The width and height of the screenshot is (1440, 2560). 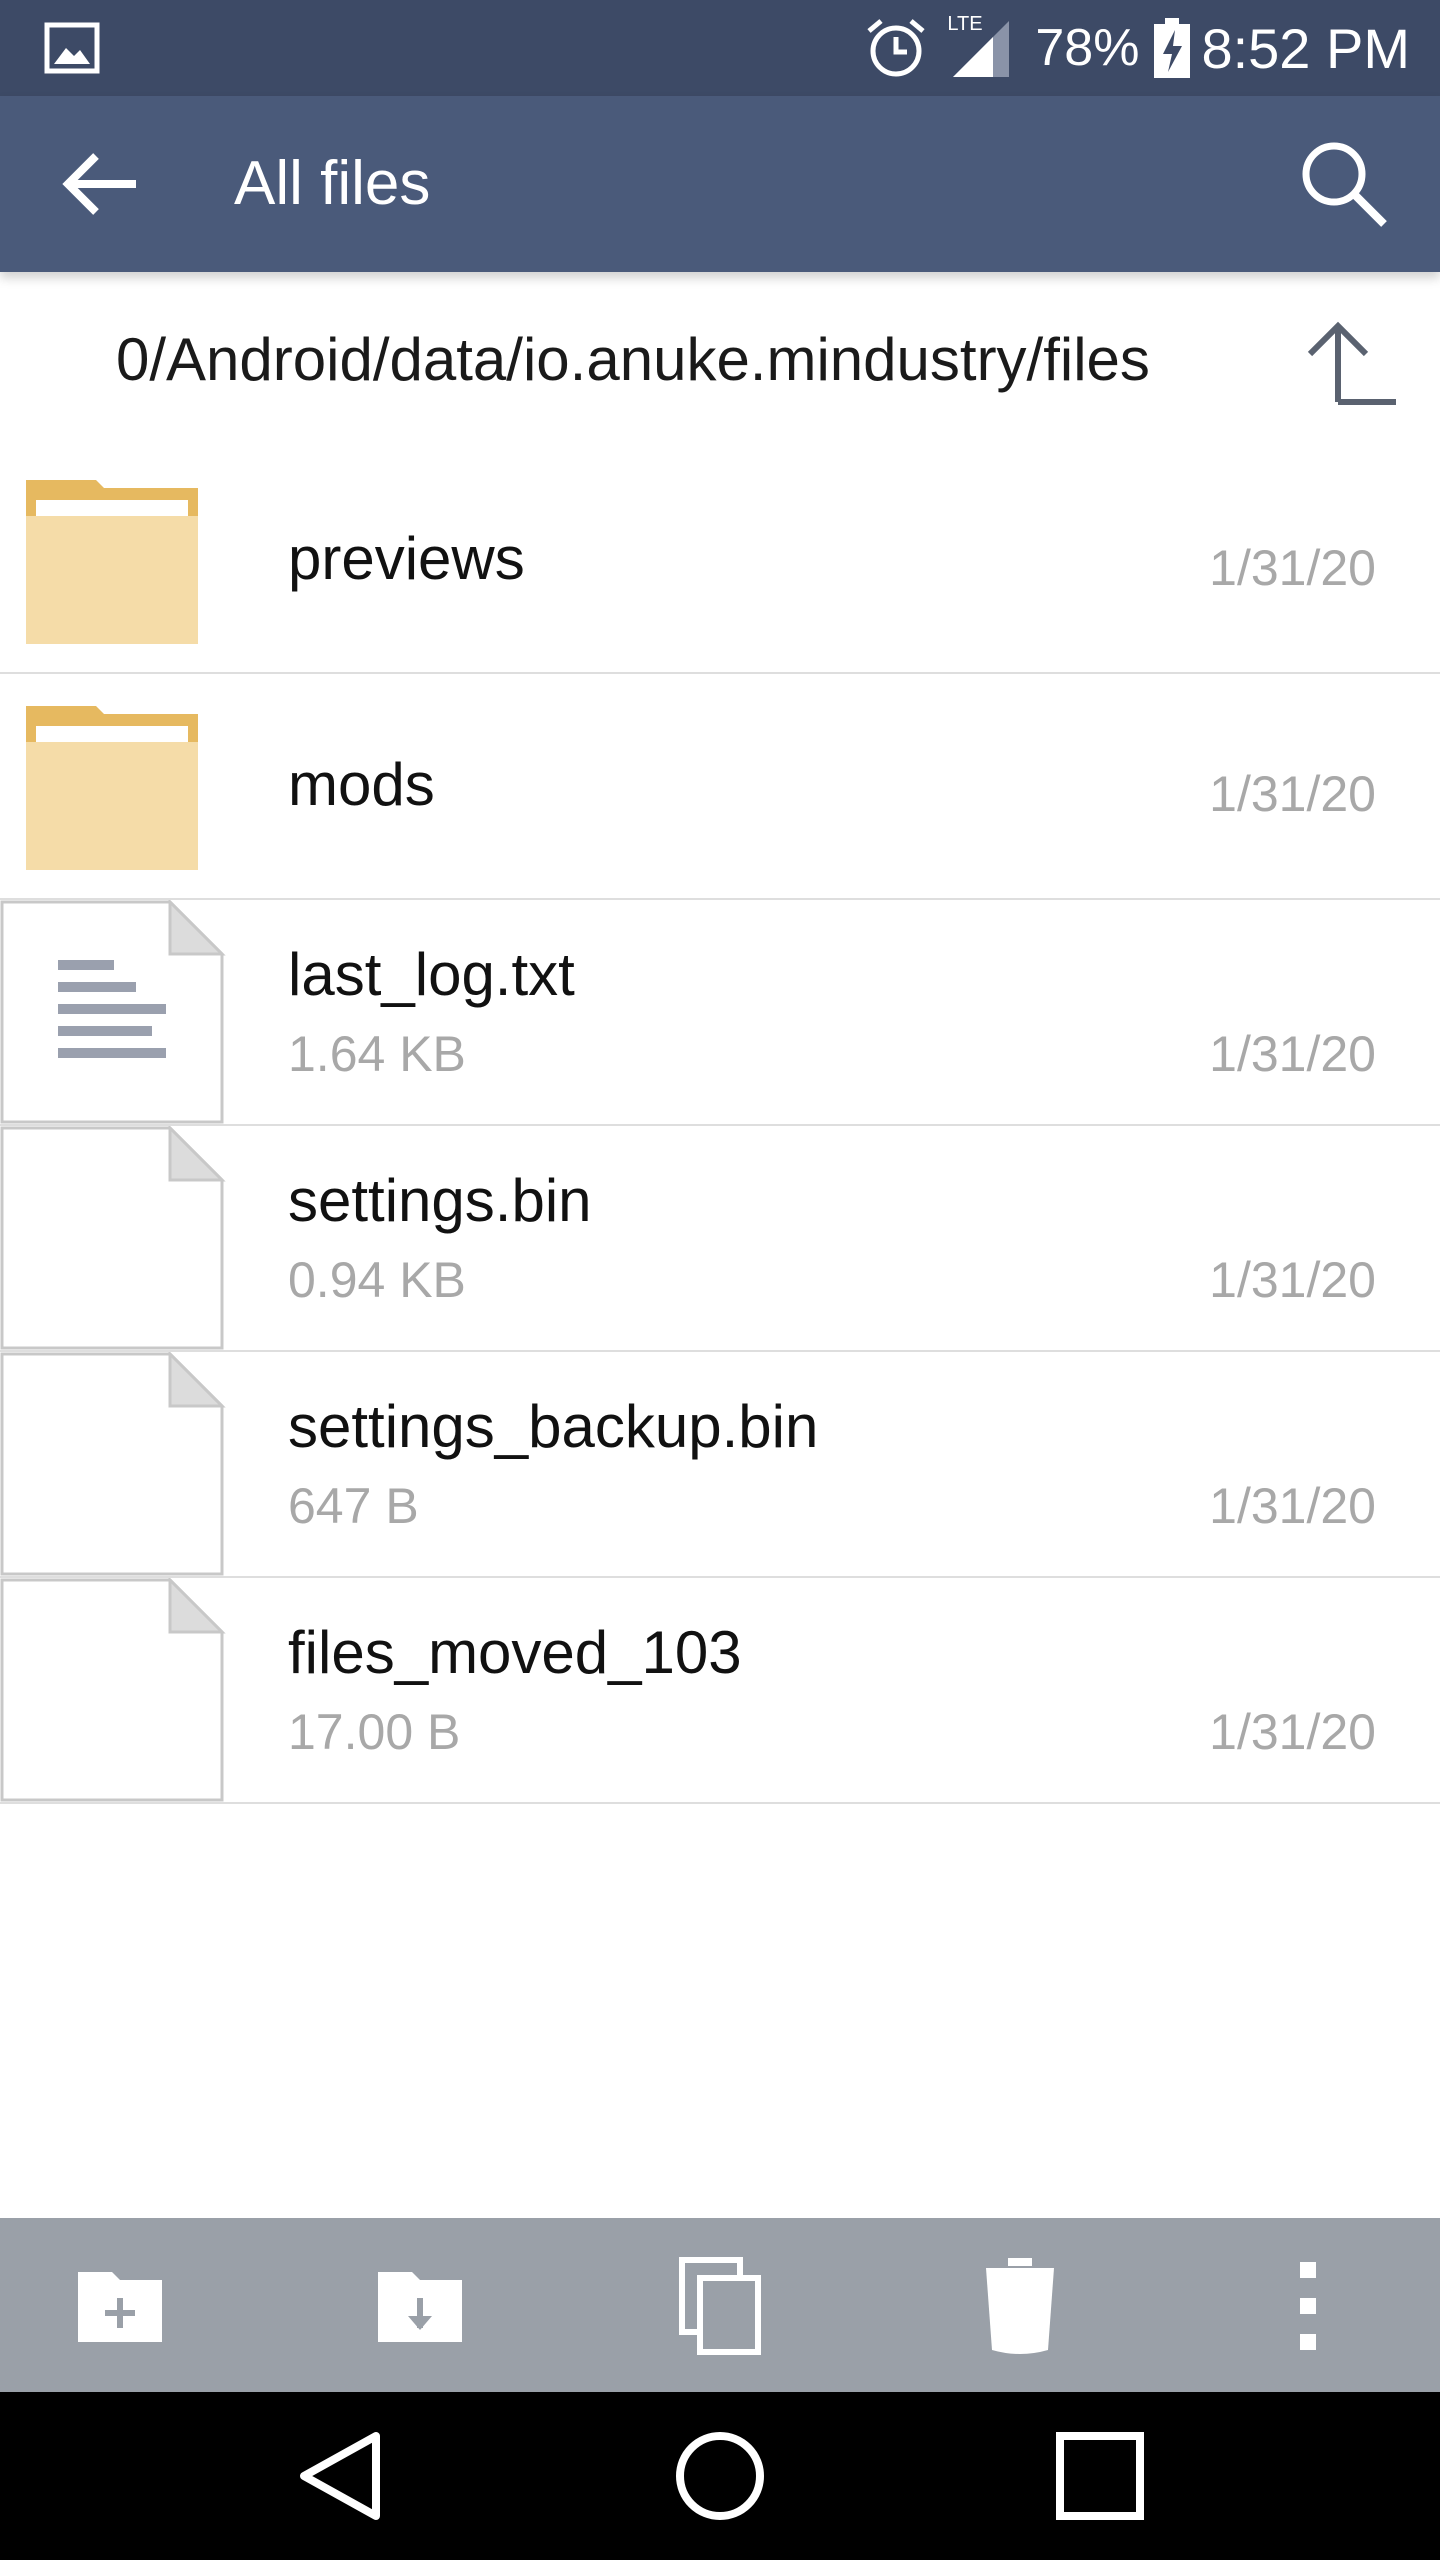 What do you see at coordinates (120, 2306) in the screenshot?
I see `new-folder-icon` at bounding box center [120, 2306].